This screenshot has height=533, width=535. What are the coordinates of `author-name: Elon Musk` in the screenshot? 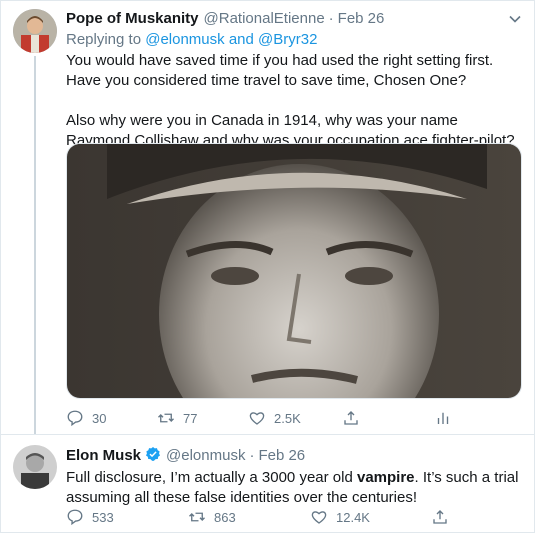 It's located at (103, 455).